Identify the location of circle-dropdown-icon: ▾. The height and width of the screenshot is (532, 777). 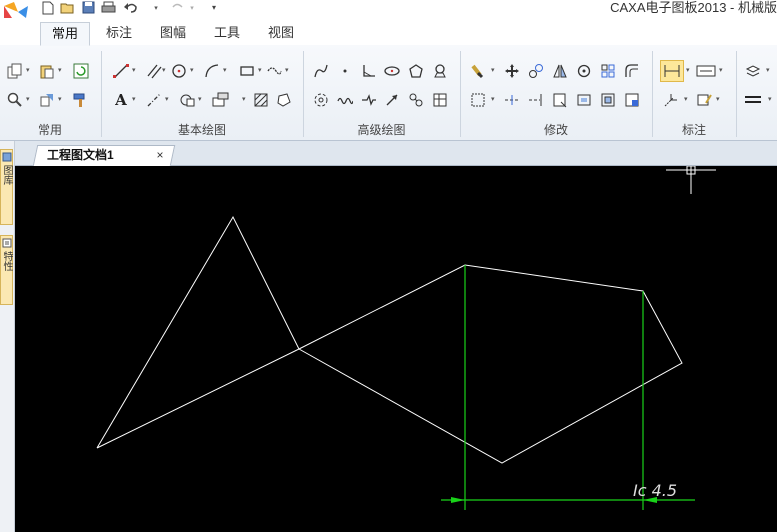
(193, 71).